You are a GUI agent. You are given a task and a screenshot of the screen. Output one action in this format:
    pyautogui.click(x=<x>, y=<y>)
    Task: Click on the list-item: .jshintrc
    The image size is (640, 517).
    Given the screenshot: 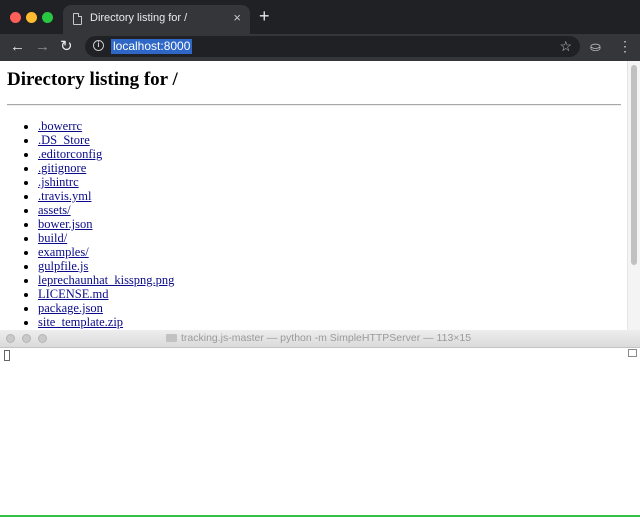 What is the action you would take?
    pyautogui.click(x=106, y=182)
    